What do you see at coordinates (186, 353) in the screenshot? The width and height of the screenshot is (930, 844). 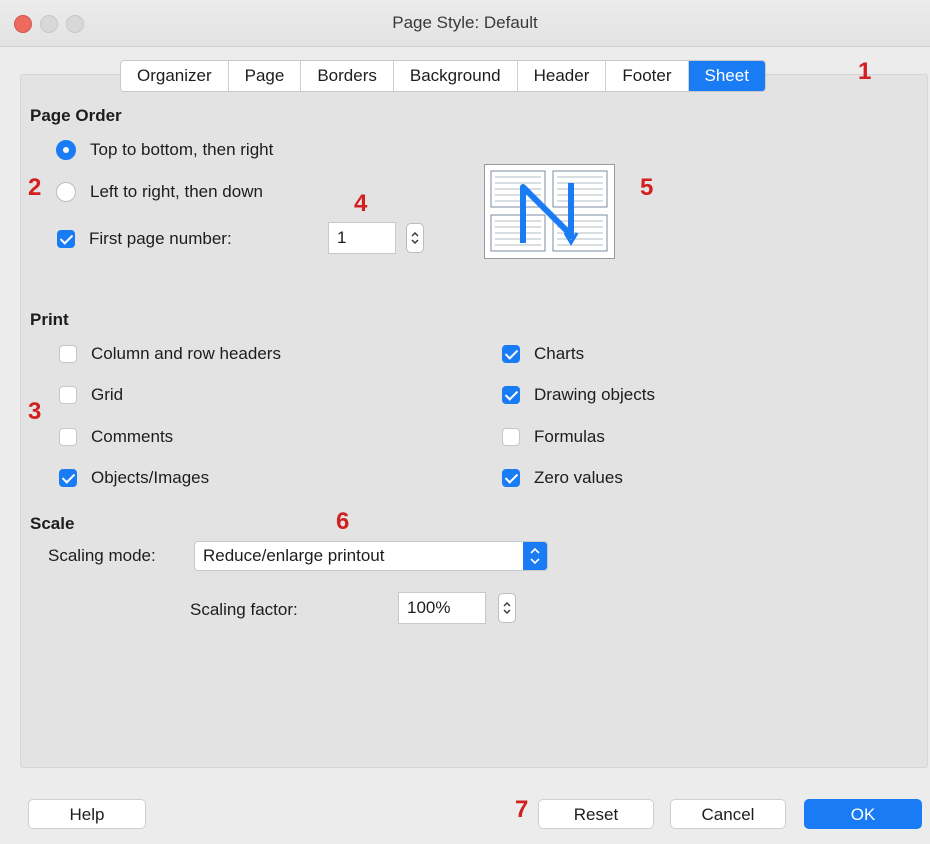 I see `column-row-headers-label: Column and row headers` at bounding box center [186, 353].